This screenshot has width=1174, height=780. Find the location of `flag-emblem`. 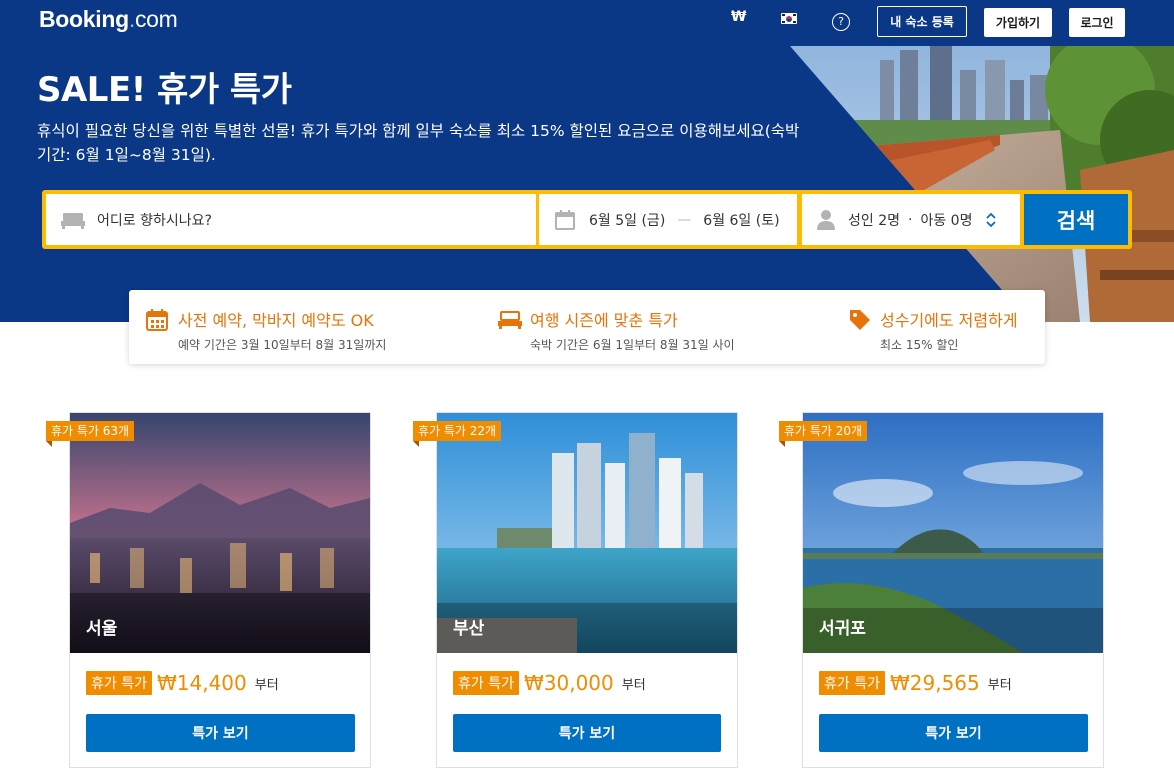

flag-emblem is located at coordinates (789, 19).